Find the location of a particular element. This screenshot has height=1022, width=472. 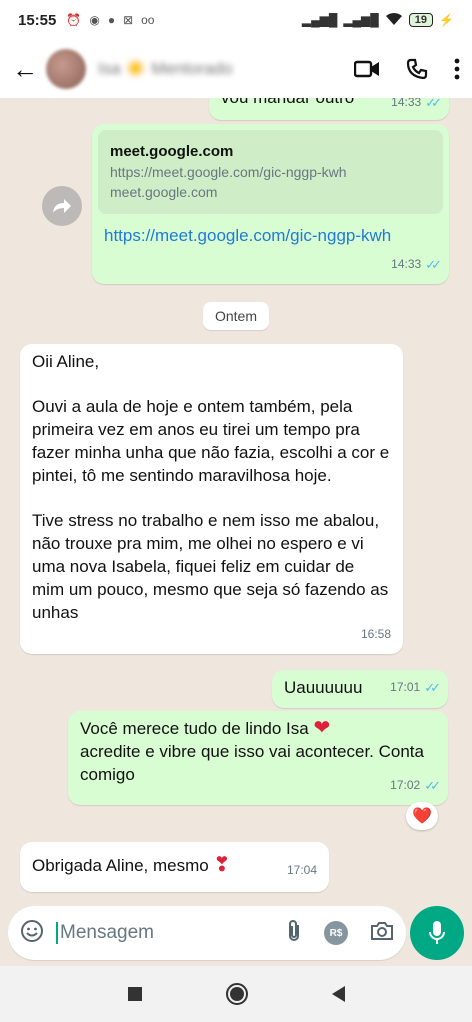

status-right: ▂▄▆█ ▂▄▆█ 19 ⚡ is located at coordinates (378, 20).